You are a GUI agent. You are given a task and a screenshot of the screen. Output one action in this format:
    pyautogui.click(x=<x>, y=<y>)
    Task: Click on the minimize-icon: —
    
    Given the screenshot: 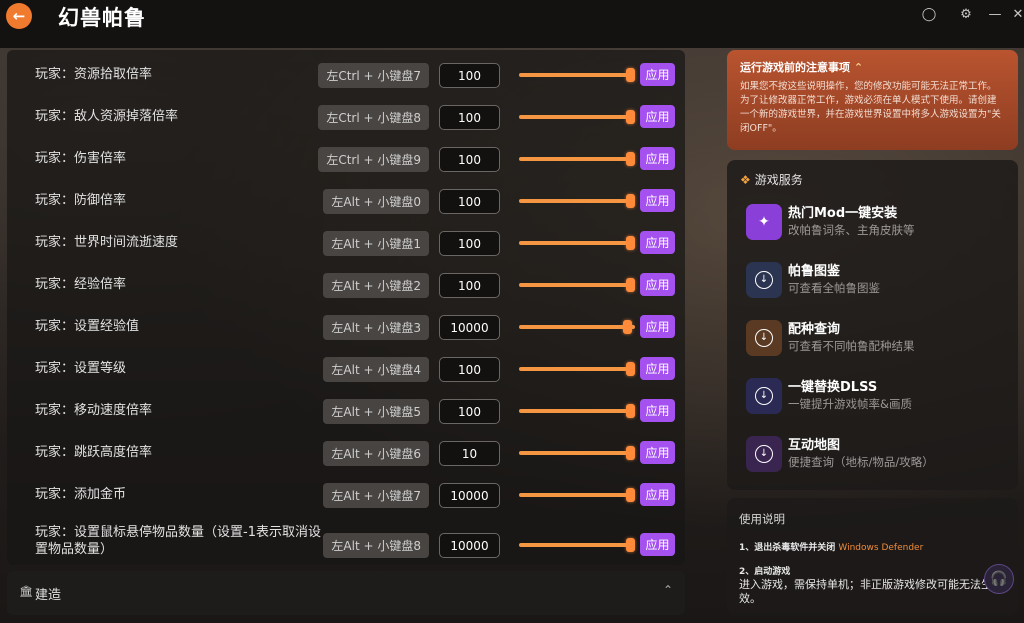 What is the action you would take?
    pyautogui.click(x=995, y=15)
    